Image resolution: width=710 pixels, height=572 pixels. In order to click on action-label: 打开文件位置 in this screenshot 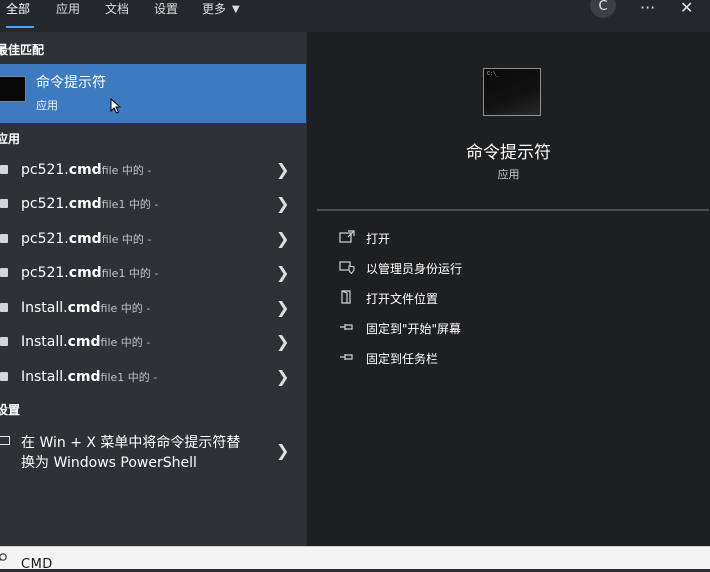, I will do `click(402, 299)`.